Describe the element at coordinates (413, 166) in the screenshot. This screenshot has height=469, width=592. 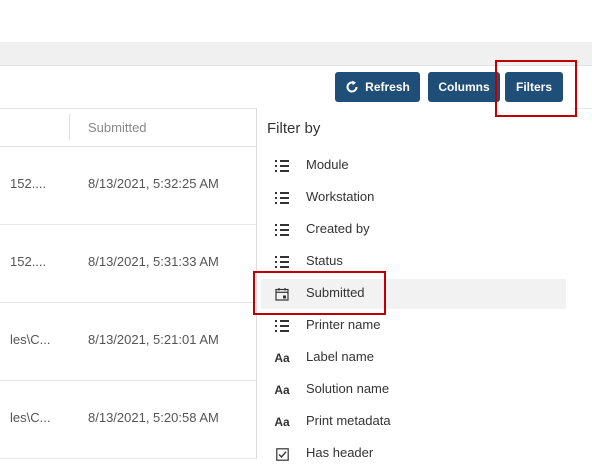
I see `filter-item-module: Module` at that location.